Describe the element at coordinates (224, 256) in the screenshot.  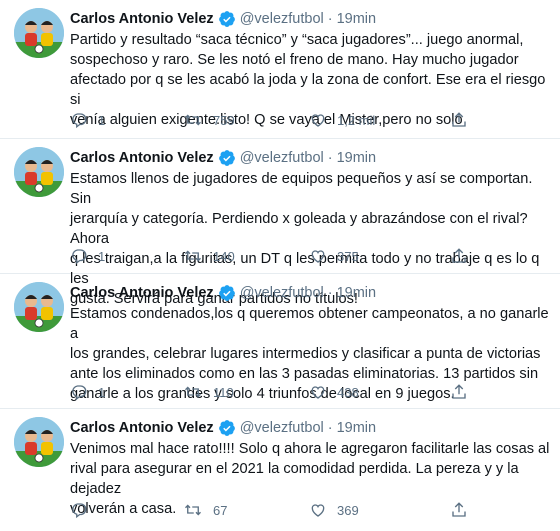
I see `retweet-count: 140` at that location.